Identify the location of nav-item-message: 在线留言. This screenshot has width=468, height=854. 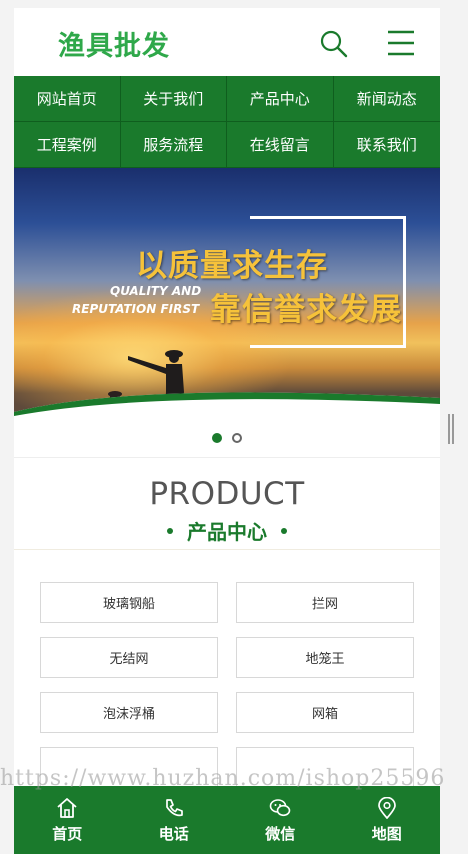
(280, 145).